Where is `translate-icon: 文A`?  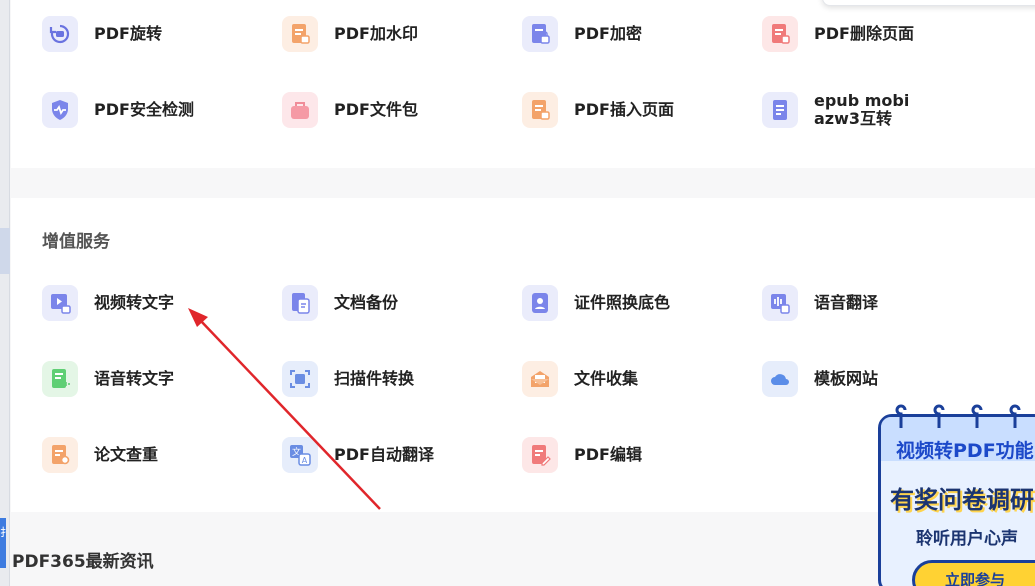 translate-icon: 文A is located at coordinates (300, 455).